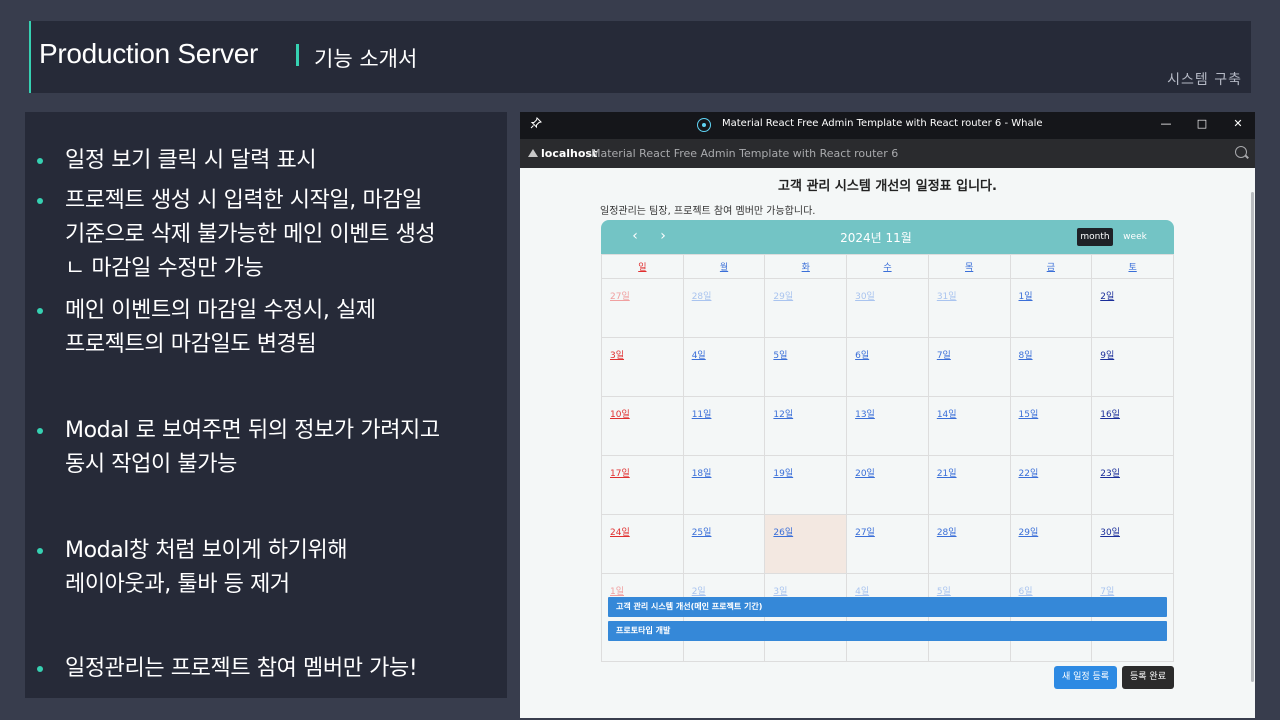 The image size is (1280, 720). What do you see at coordinates (969, 266) in the screenshot?
I see `weekday-header: 목` at bounding box center [969, 266].